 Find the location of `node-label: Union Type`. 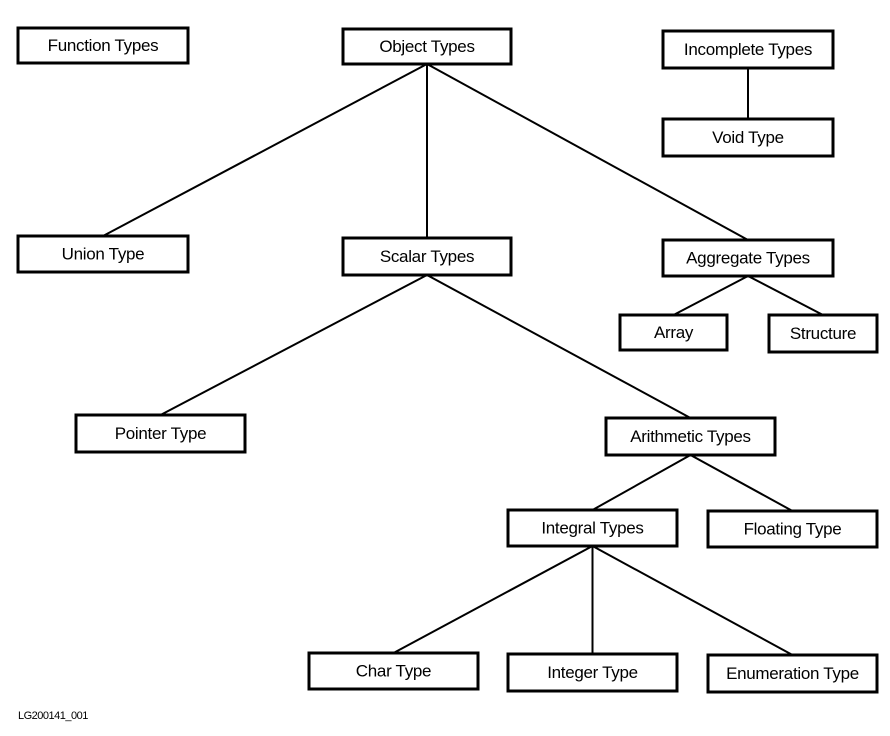

node-label: Union Type is located at coordinates (103, 254).